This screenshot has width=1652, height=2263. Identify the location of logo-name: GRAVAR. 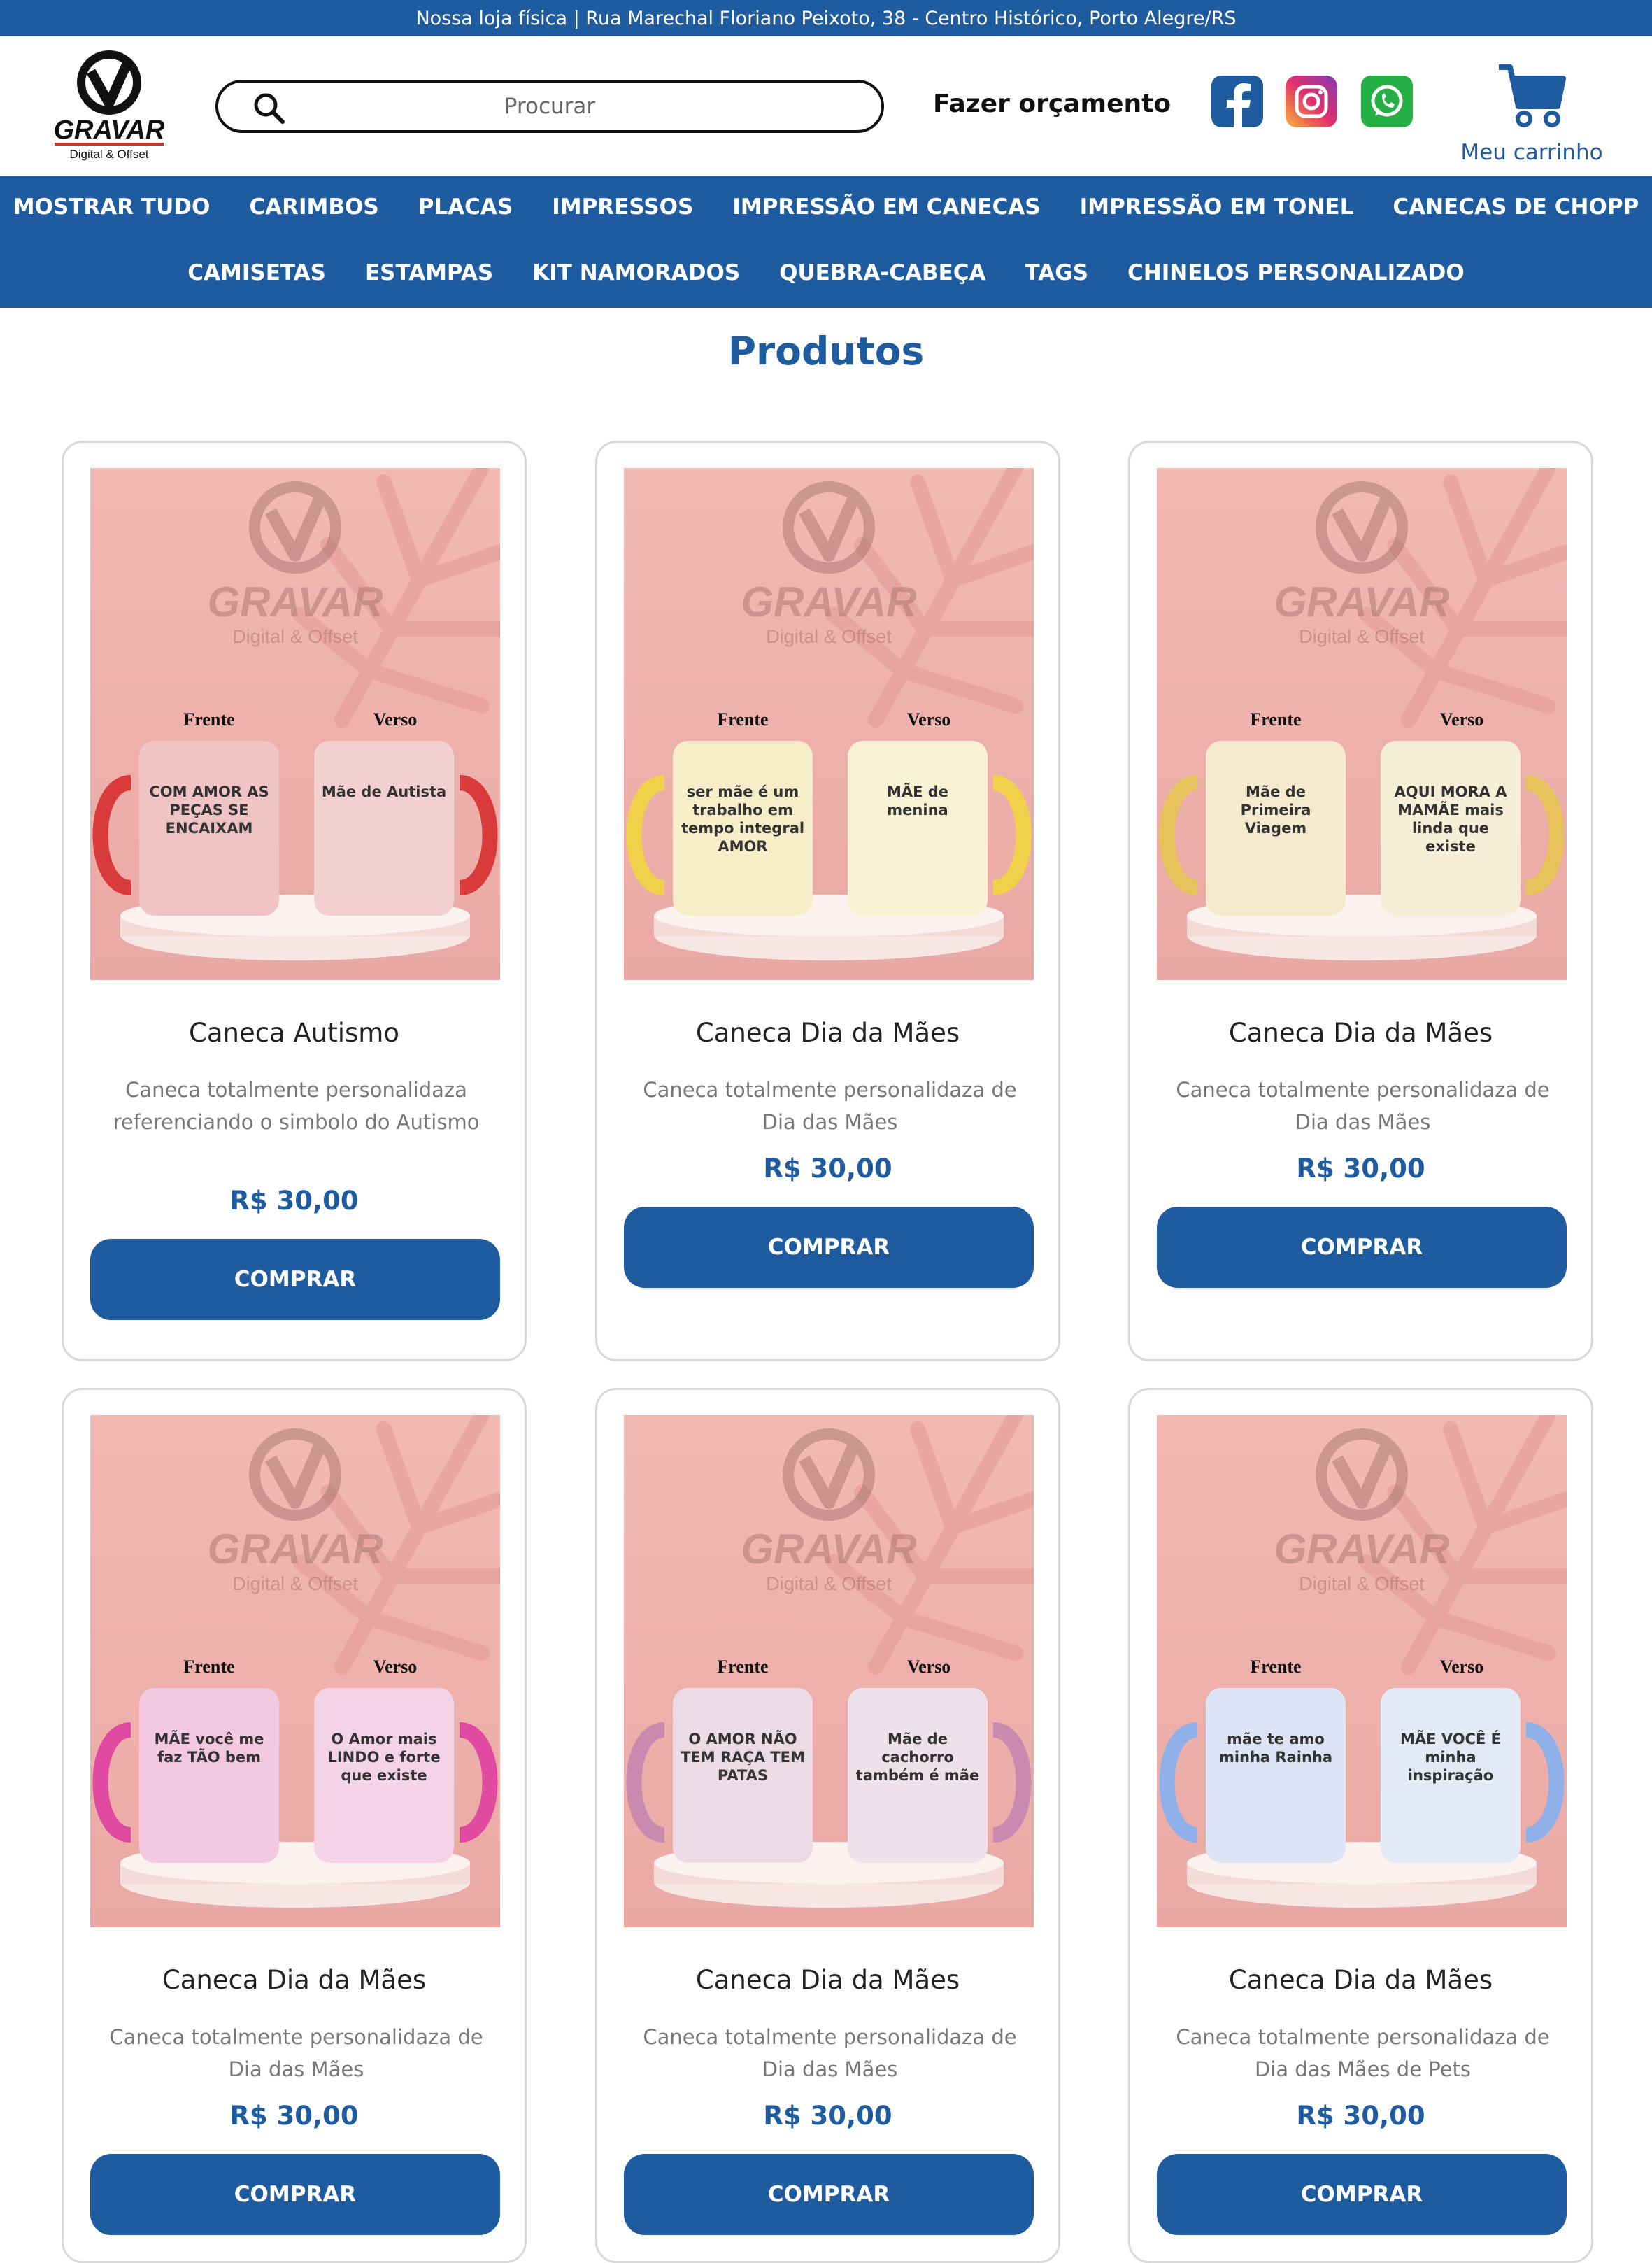
(109, 130).